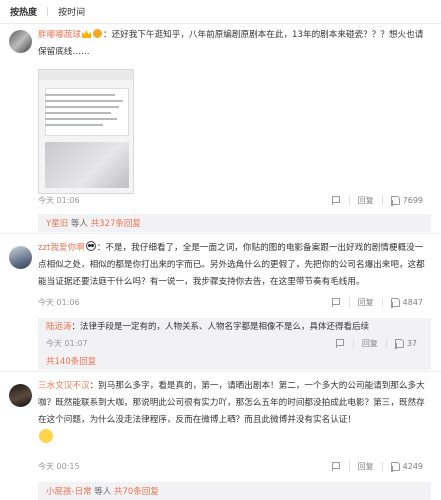 This screenshot has width=441, height=500. I want to click on comment-meta: 今天 01:06 回复 7699, so click(234, 202).